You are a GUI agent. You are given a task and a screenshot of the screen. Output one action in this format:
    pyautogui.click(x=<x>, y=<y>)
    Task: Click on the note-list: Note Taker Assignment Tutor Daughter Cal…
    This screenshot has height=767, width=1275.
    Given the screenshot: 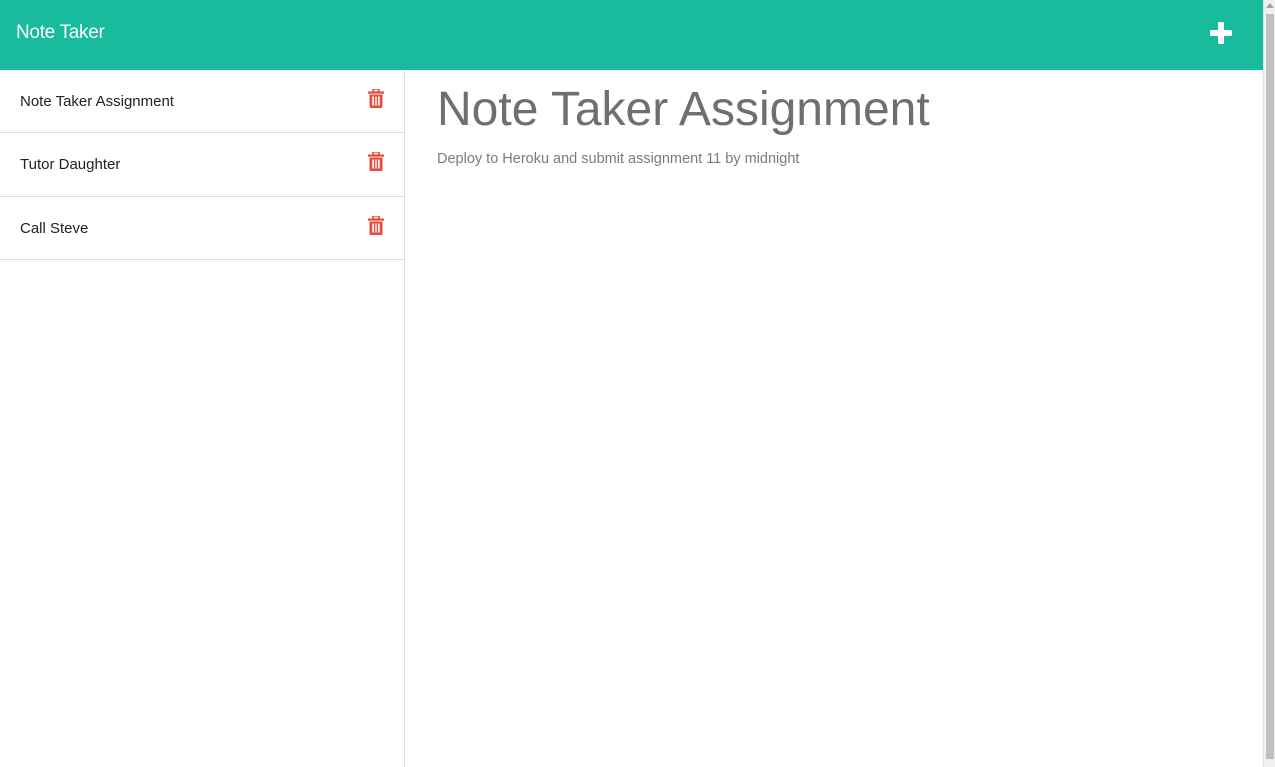 What is the action you would take?
    pyautogui.click(x=202, y=165)
    